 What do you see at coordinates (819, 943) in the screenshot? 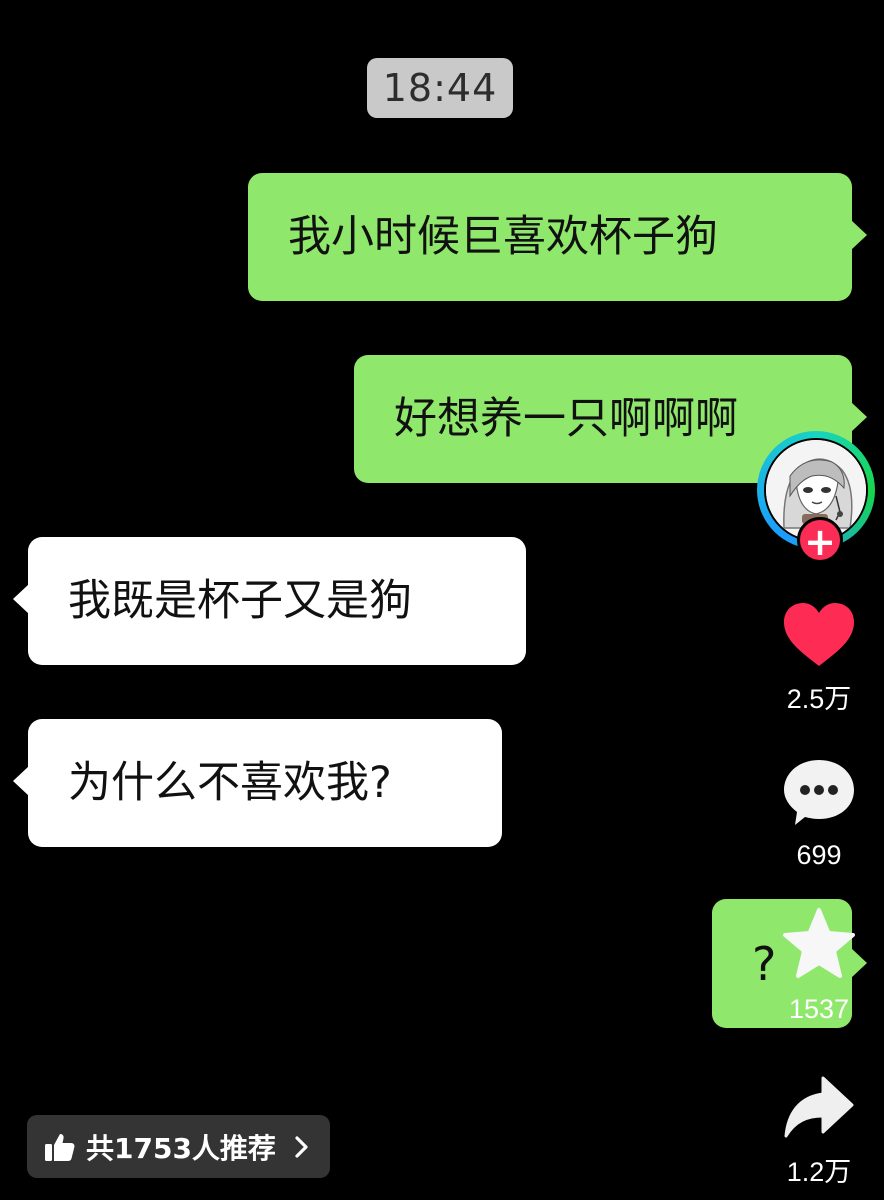
I see `star-icon` at bounding box center [819, 943].